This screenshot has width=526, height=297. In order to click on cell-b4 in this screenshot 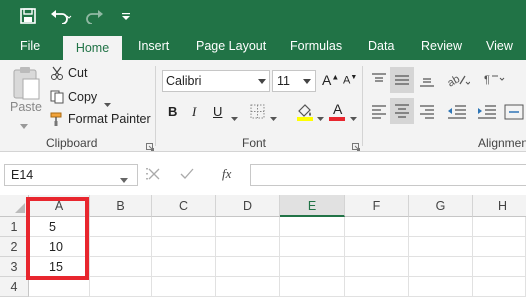, I will do `click(121, 287)`.